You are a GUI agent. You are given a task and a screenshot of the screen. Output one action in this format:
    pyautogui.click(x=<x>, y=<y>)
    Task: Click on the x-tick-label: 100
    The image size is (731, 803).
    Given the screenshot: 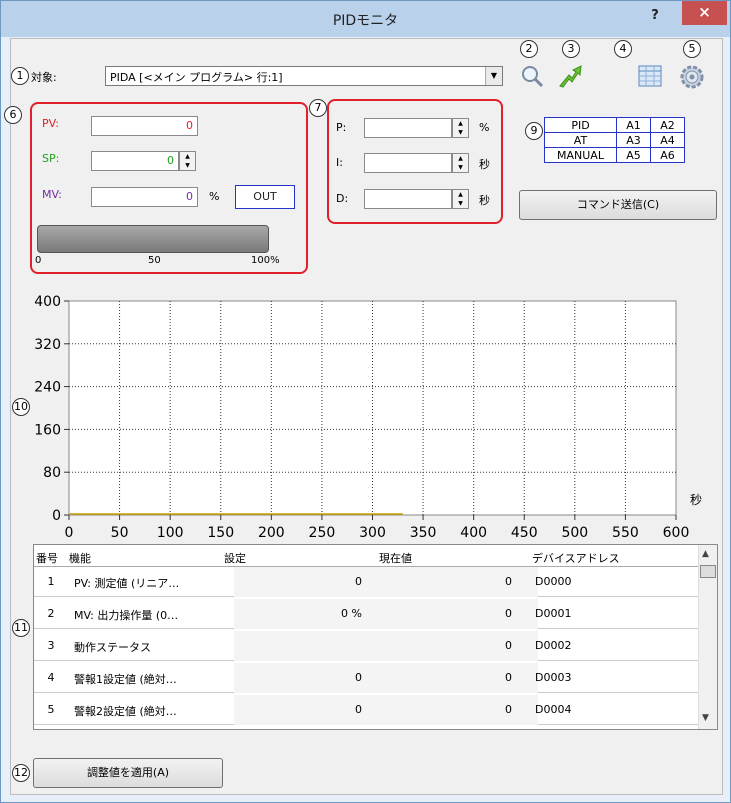 What is the action you would take?
    pyautogui.click(x=170, y=533)
    